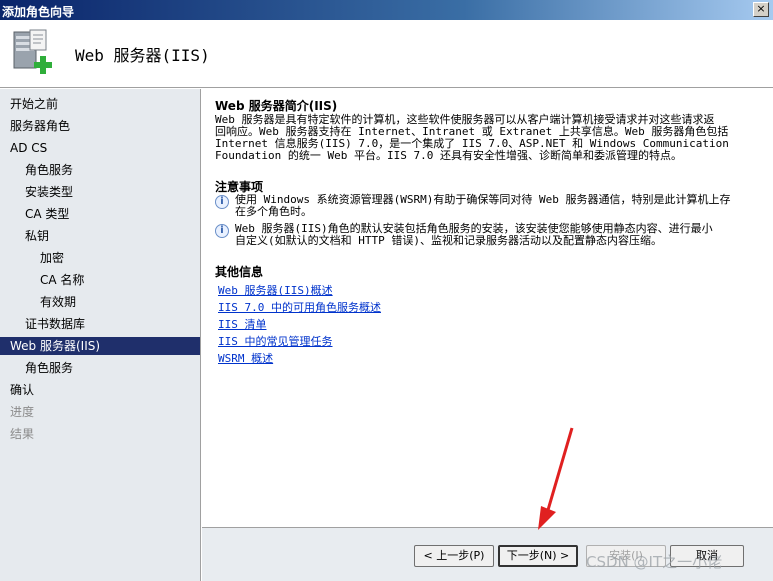  Describe the element at coordinates (299, 307) in the screenshot. I see `link-iis-role-services-overview: IIS 7.0 中的可用角色服务概述` at that location.